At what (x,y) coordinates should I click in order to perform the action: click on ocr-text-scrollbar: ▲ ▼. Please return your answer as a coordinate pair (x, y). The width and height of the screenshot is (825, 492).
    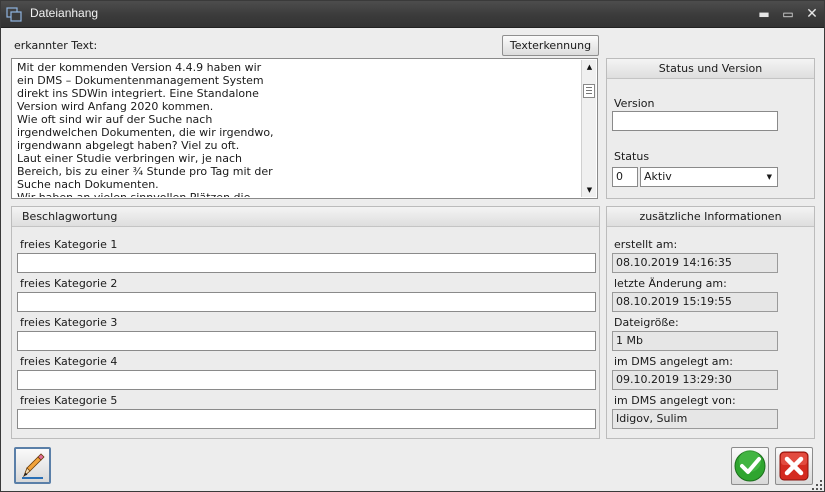
    Looking at the image, I should click on (588, 128).